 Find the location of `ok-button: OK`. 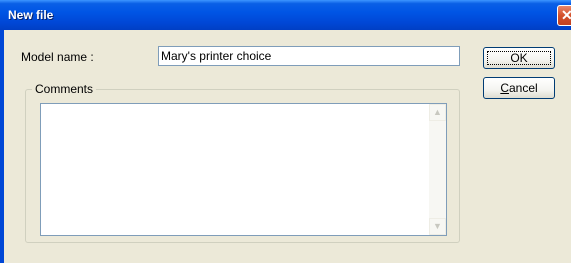

ok-button: OK is located at coordinates (519, 58).